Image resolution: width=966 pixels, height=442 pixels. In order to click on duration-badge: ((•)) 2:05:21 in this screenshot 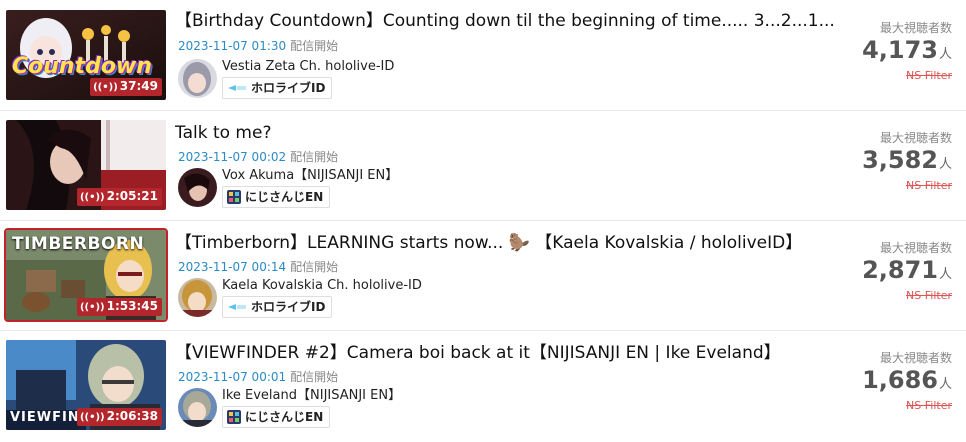, I will do `click(119, 197)`.